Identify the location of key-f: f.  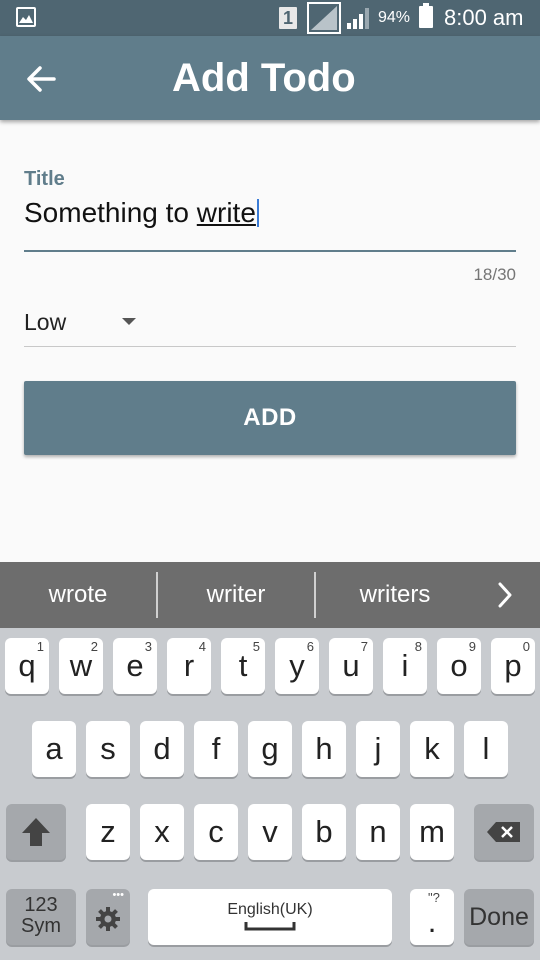
(216, 749).